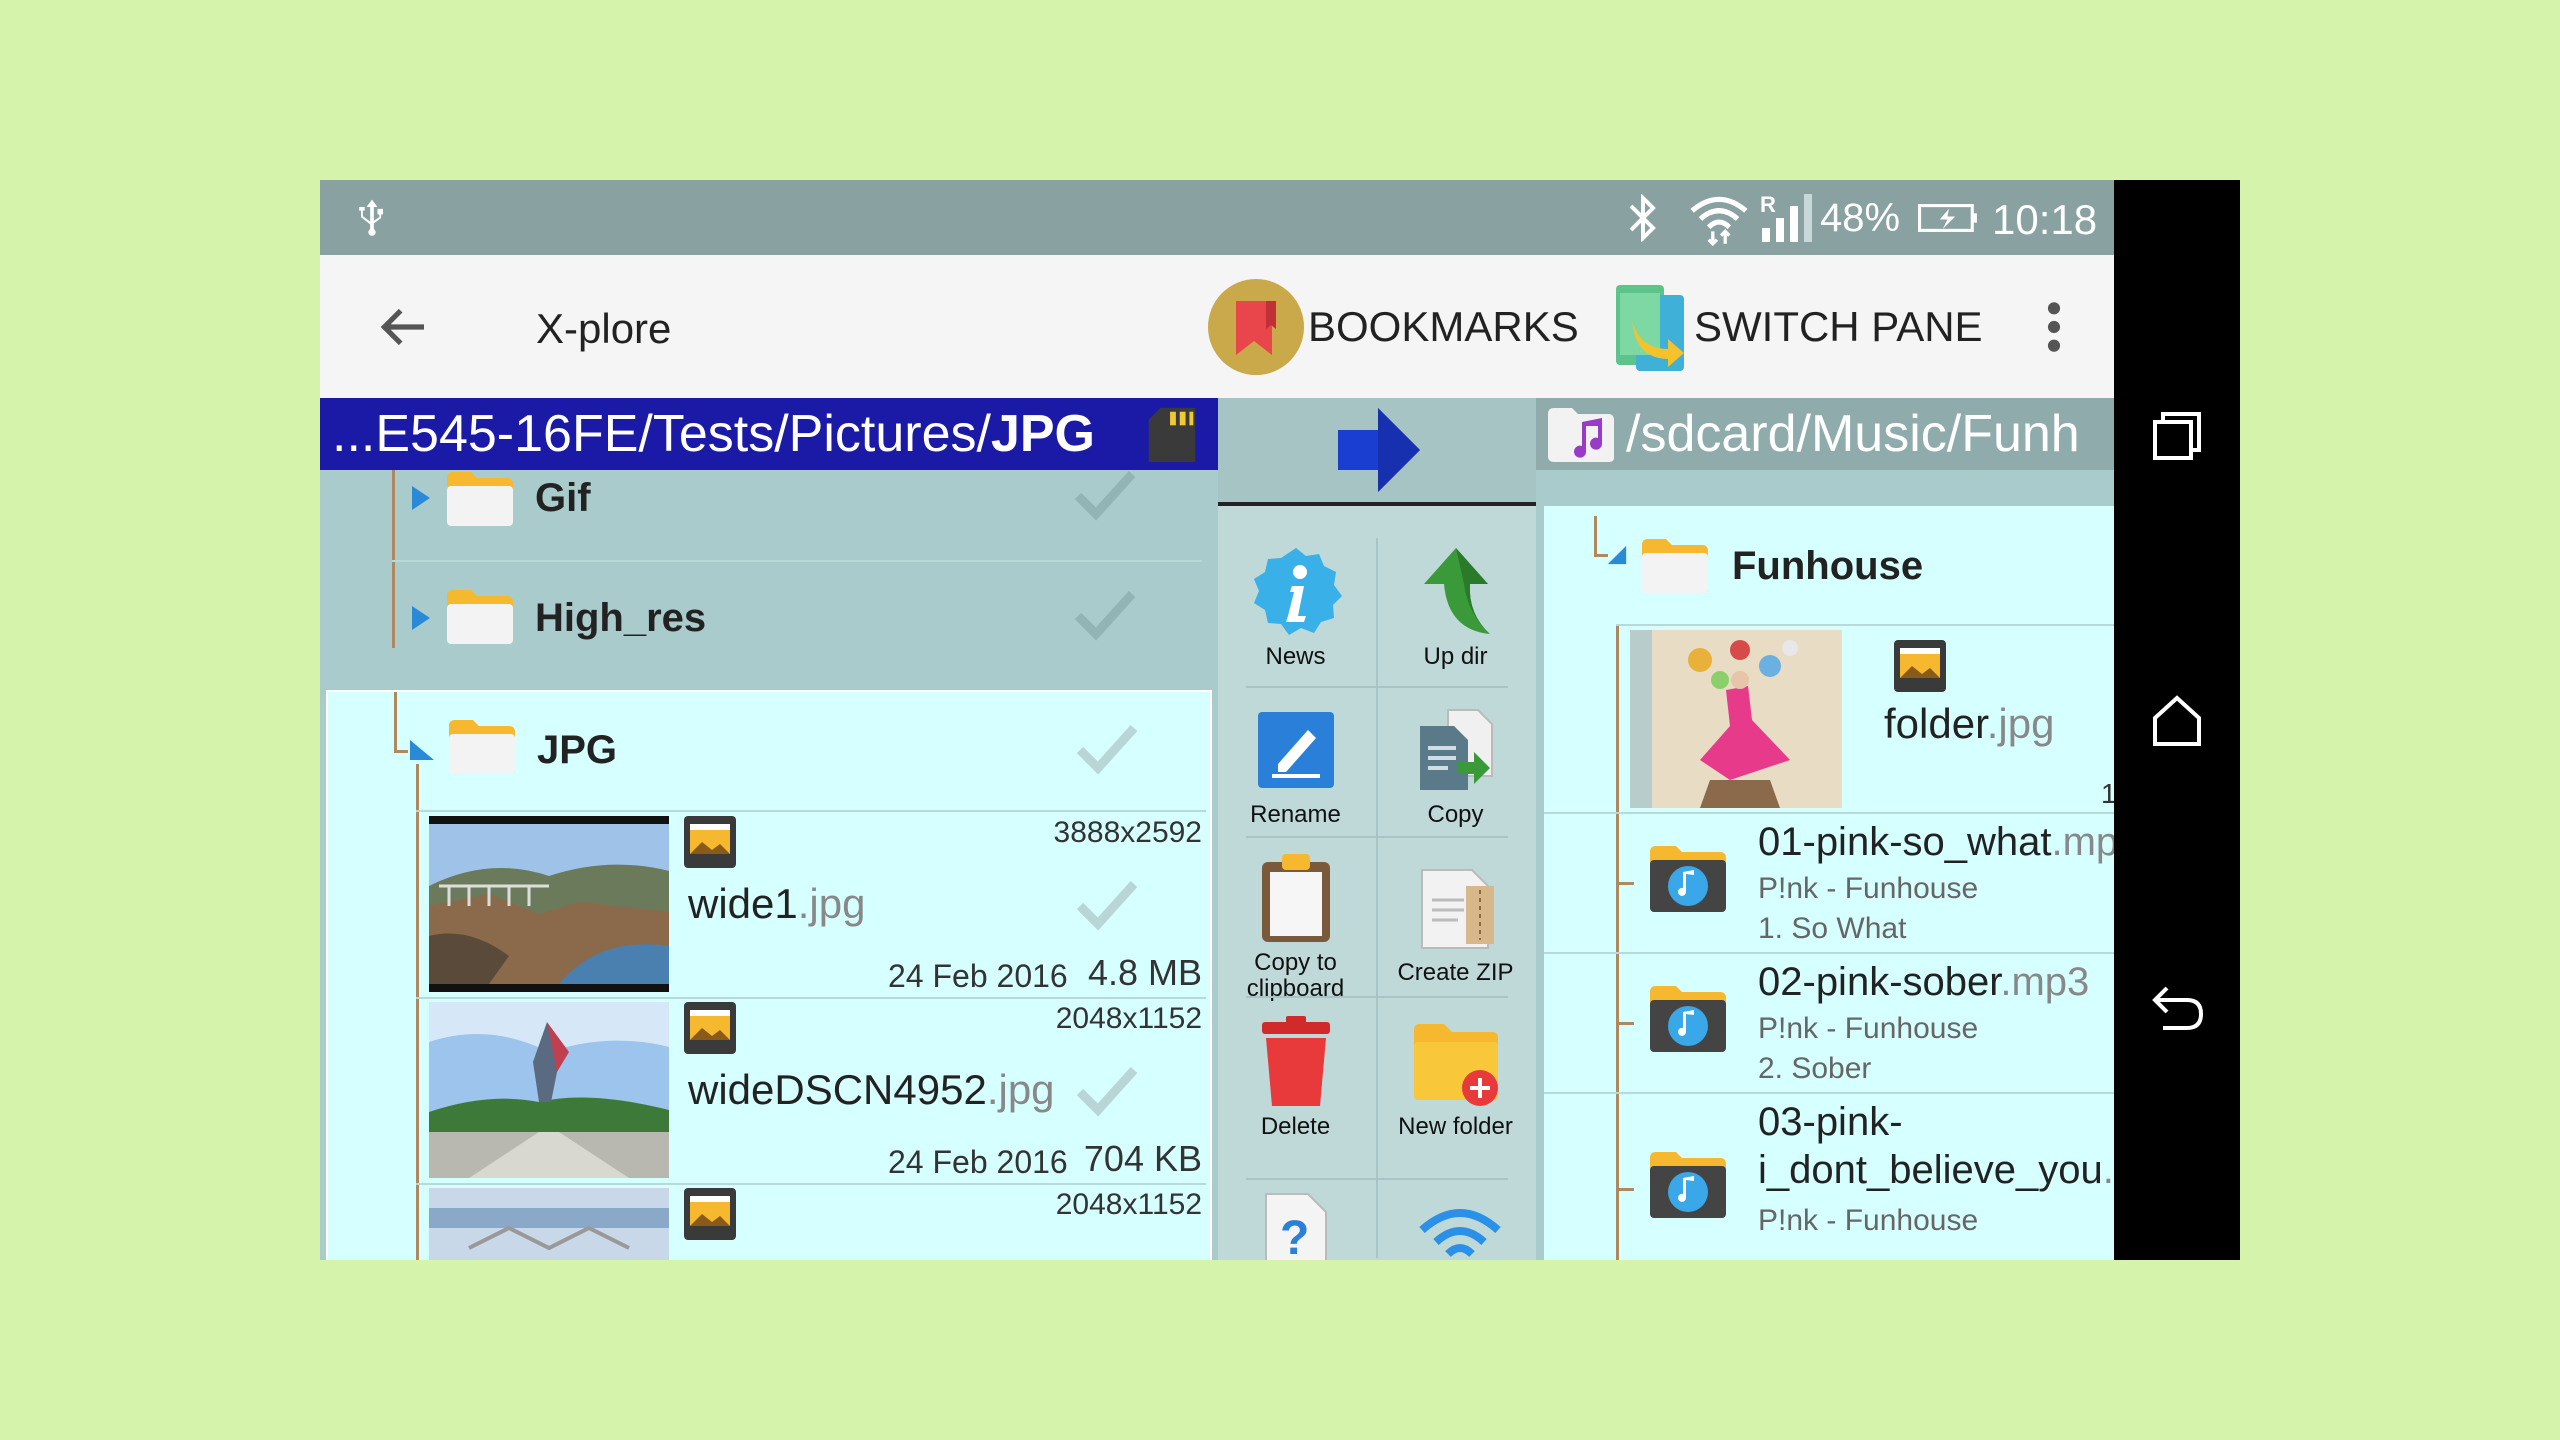  I want to click on clipboard-icon, so click(1295, 898).